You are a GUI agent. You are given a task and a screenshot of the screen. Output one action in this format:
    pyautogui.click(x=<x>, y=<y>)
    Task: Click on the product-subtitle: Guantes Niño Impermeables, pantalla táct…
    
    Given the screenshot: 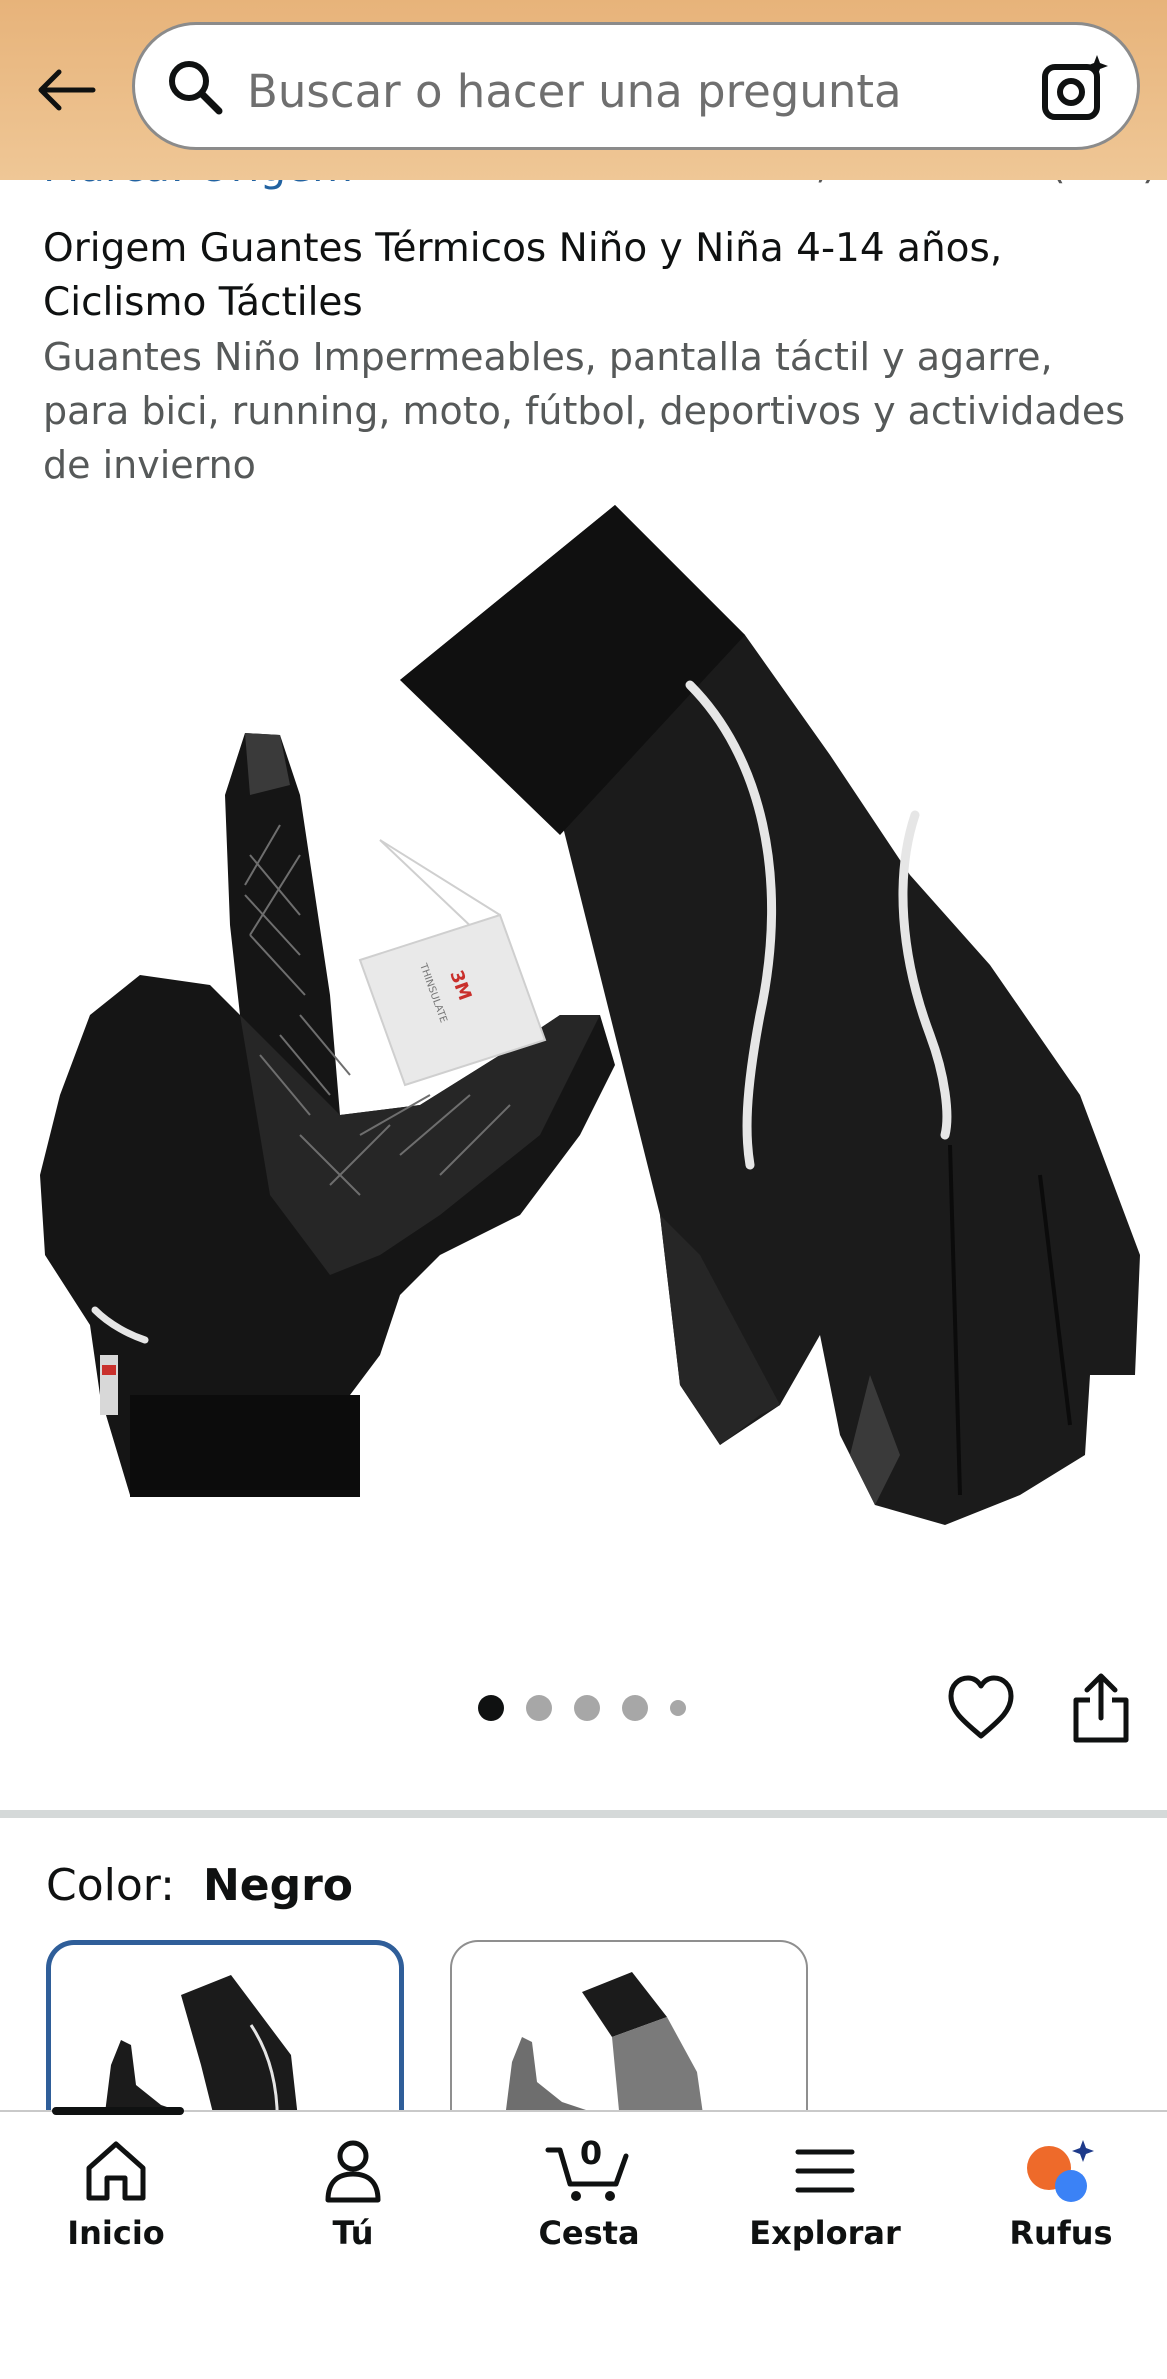 What is the action you would take?
    pyautogui.click(x=584, y=411)
    